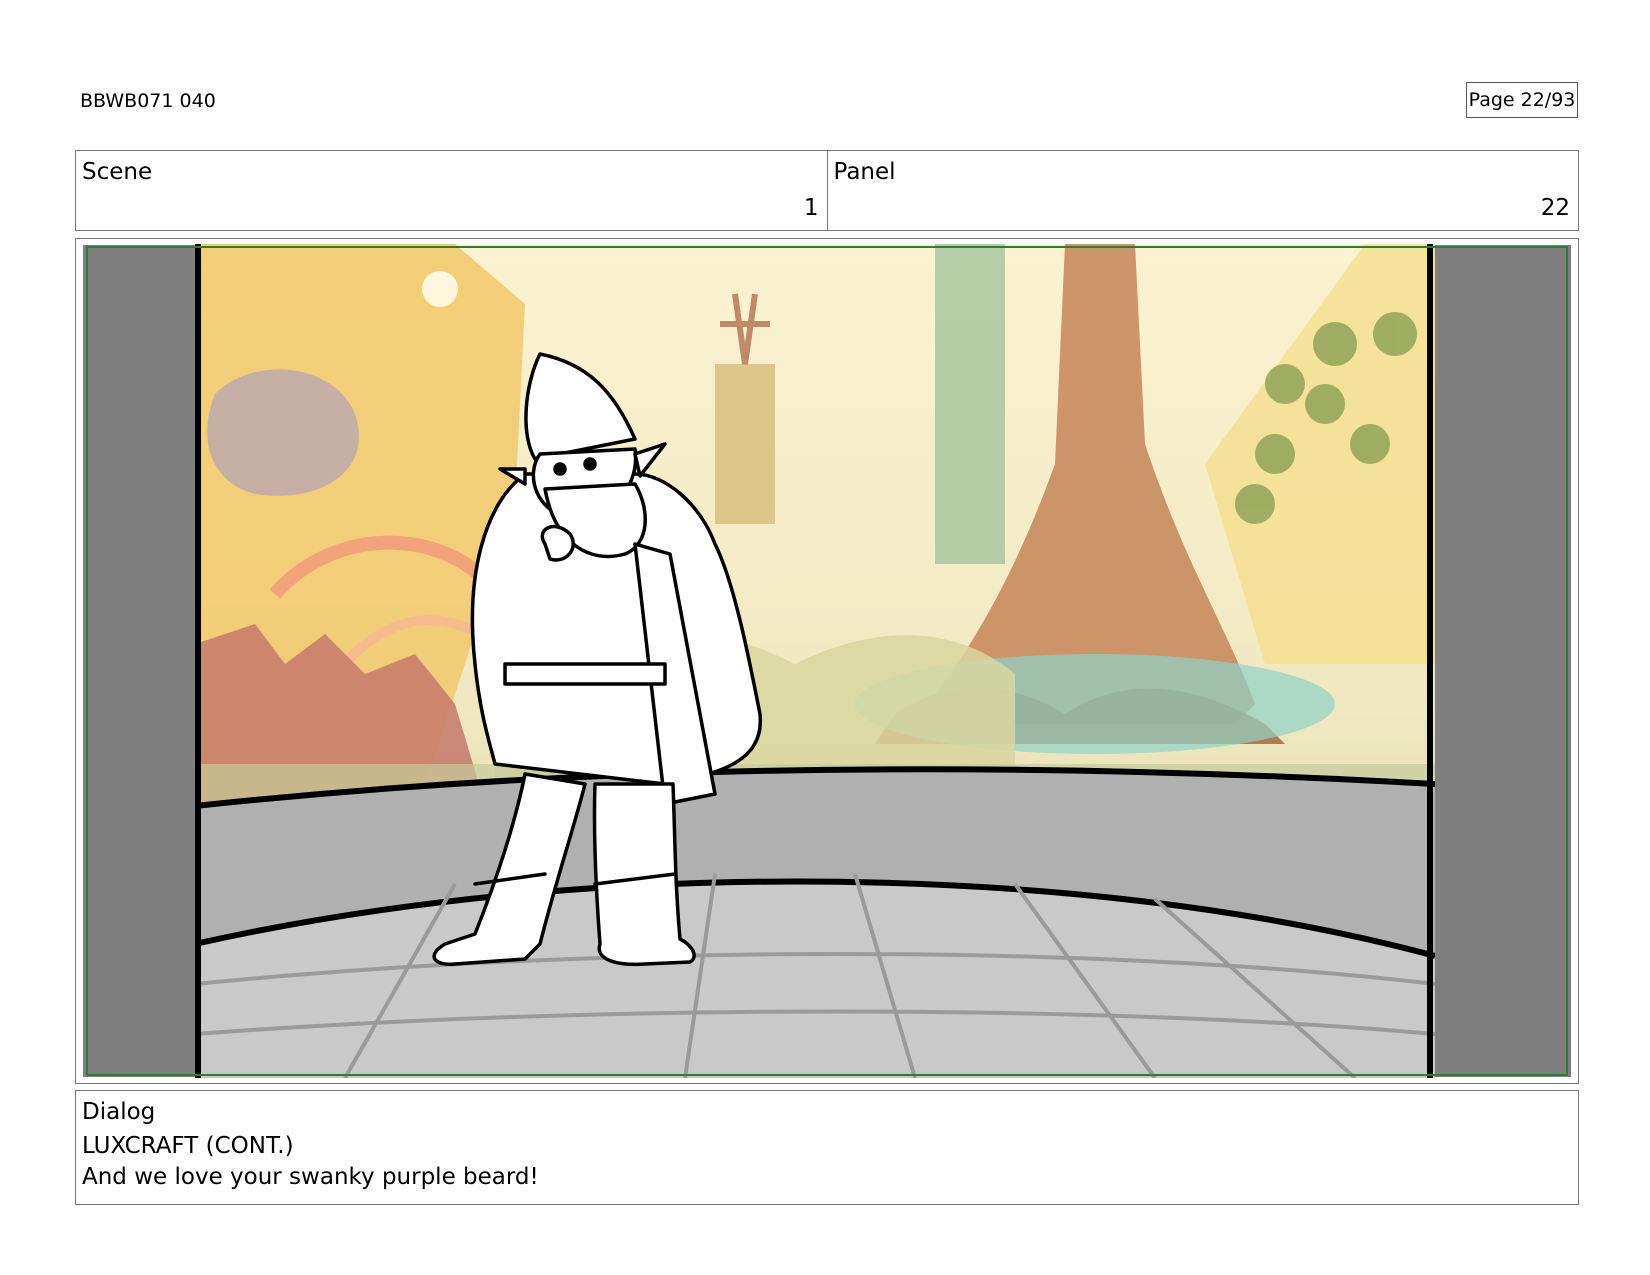 This screenshot has height=1275, width=1650. I want to click on panel-number: 22, so click(1555, 208).